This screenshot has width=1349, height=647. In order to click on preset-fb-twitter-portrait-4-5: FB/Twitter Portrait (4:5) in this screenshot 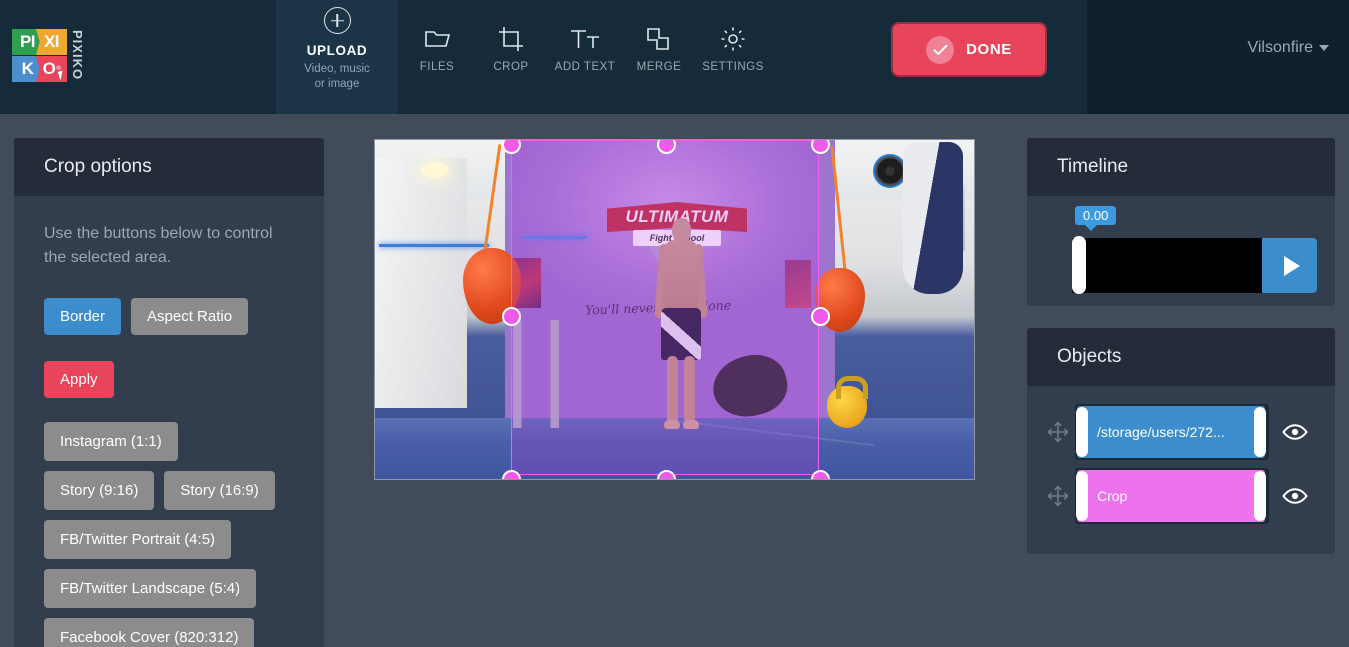, I will do `click(138, 539)`.